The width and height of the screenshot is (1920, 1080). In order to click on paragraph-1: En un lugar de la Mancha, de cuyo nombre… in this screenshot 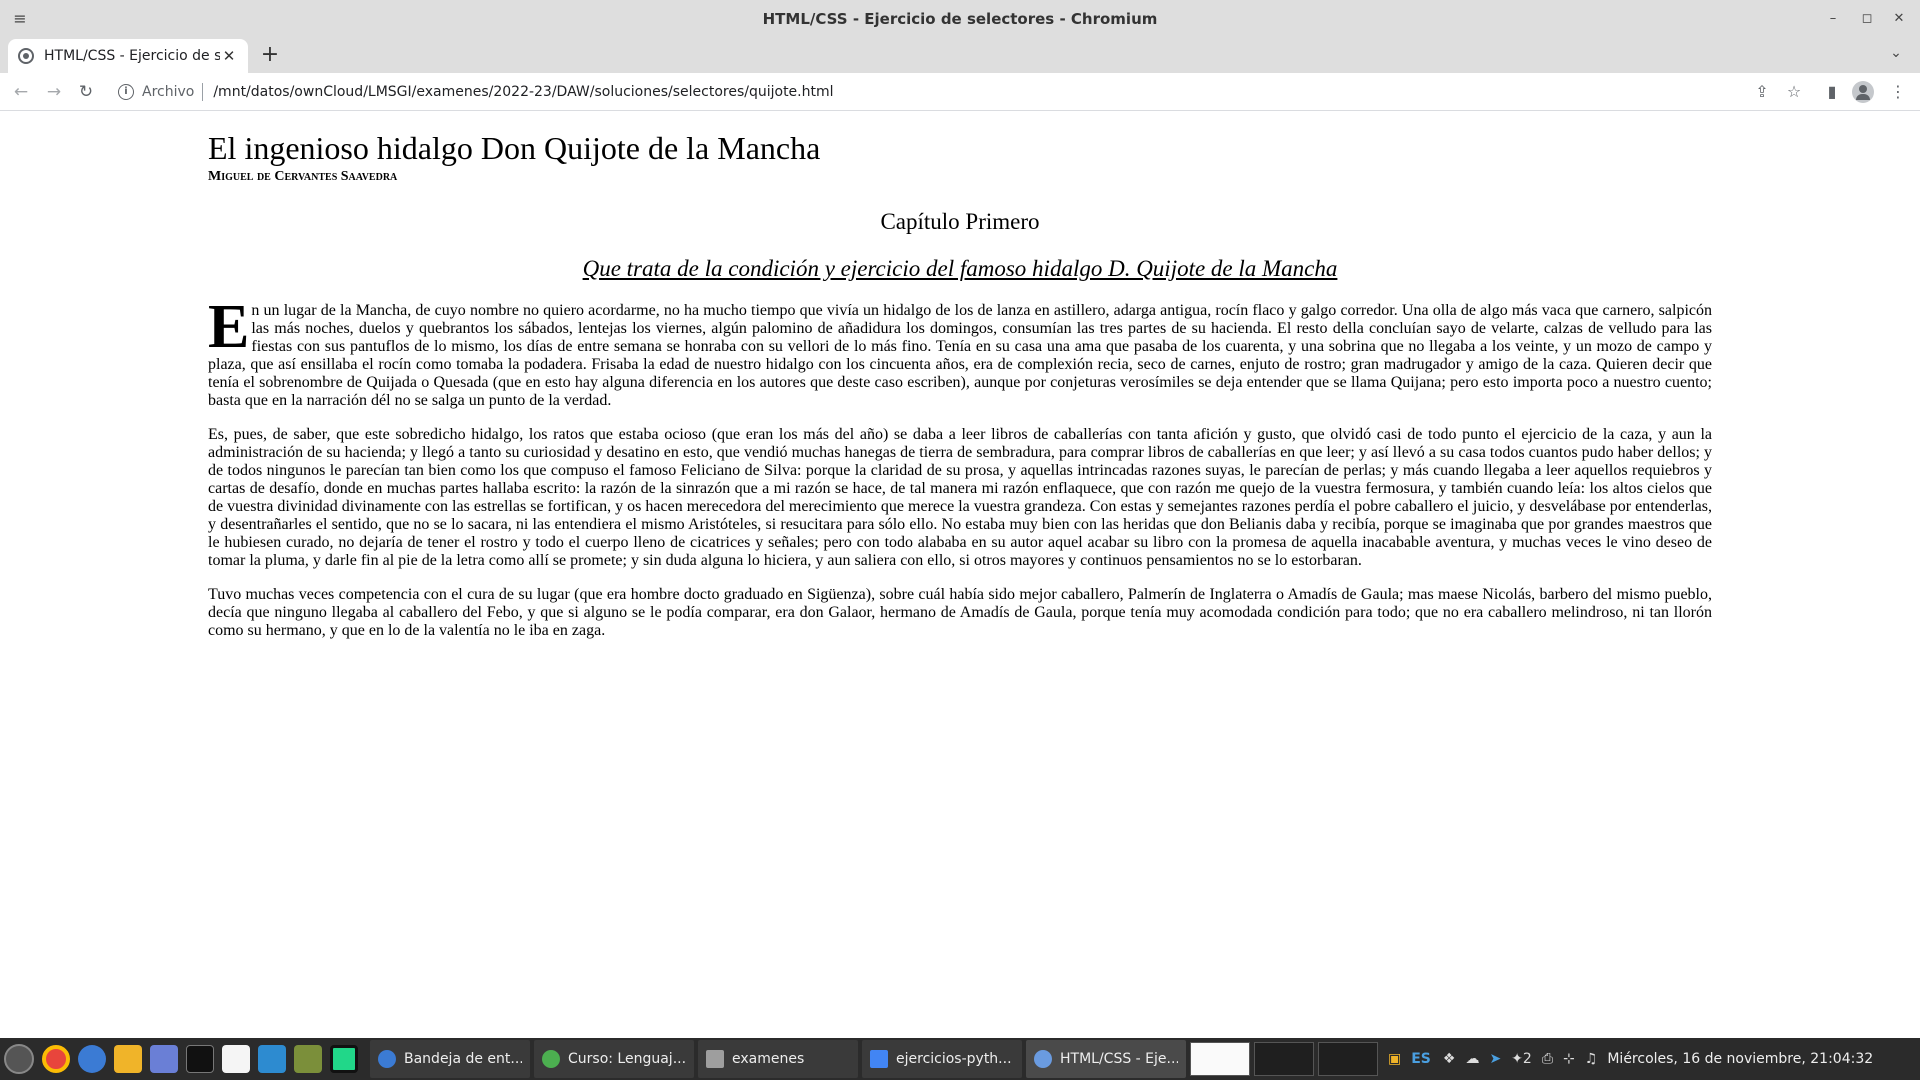, I will do `click(960, 351)`.